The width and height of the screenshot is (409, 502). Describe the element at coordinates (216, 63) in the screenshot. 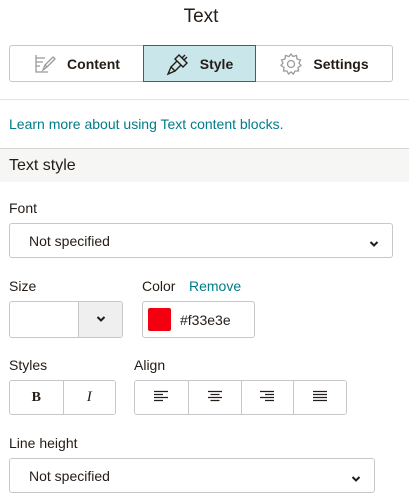

I see `tab-style-label: Style` at that location.